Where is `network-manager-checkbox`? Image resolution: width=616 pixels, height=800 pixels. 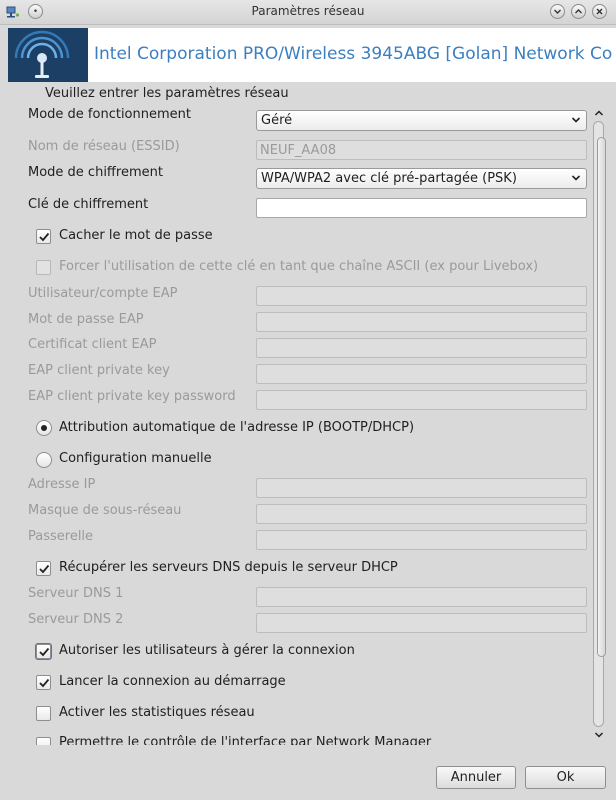 network-manager-checkbox is located at coordinates (43, 741).